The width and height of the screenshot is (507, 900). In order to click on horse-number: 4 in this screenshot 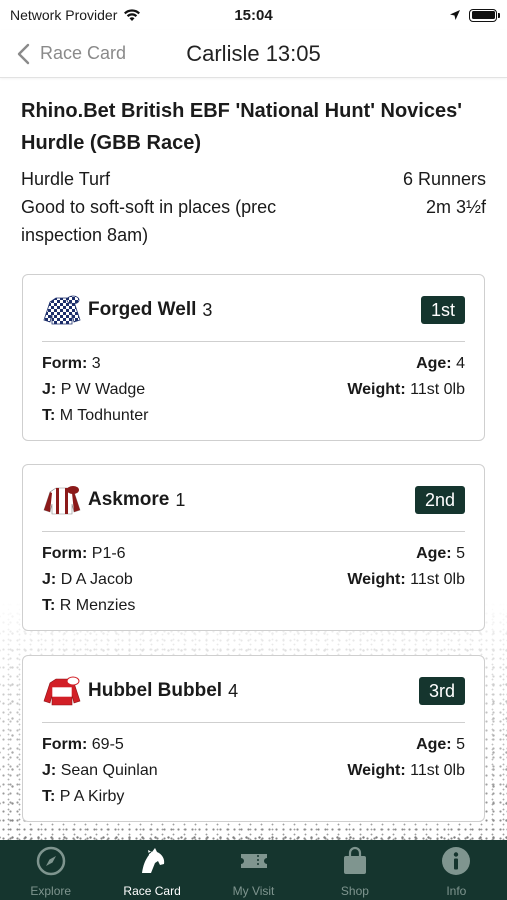, I will do `click(233, 690)`.